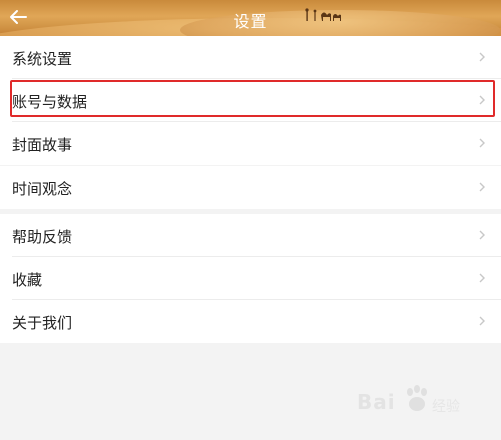 The height and width of the screenshot is (440, 501). What do you see at coordinates (42, 145) in the screenshot?
I see `settings-item-label: 封面故事` at bounding box center [42, 145].